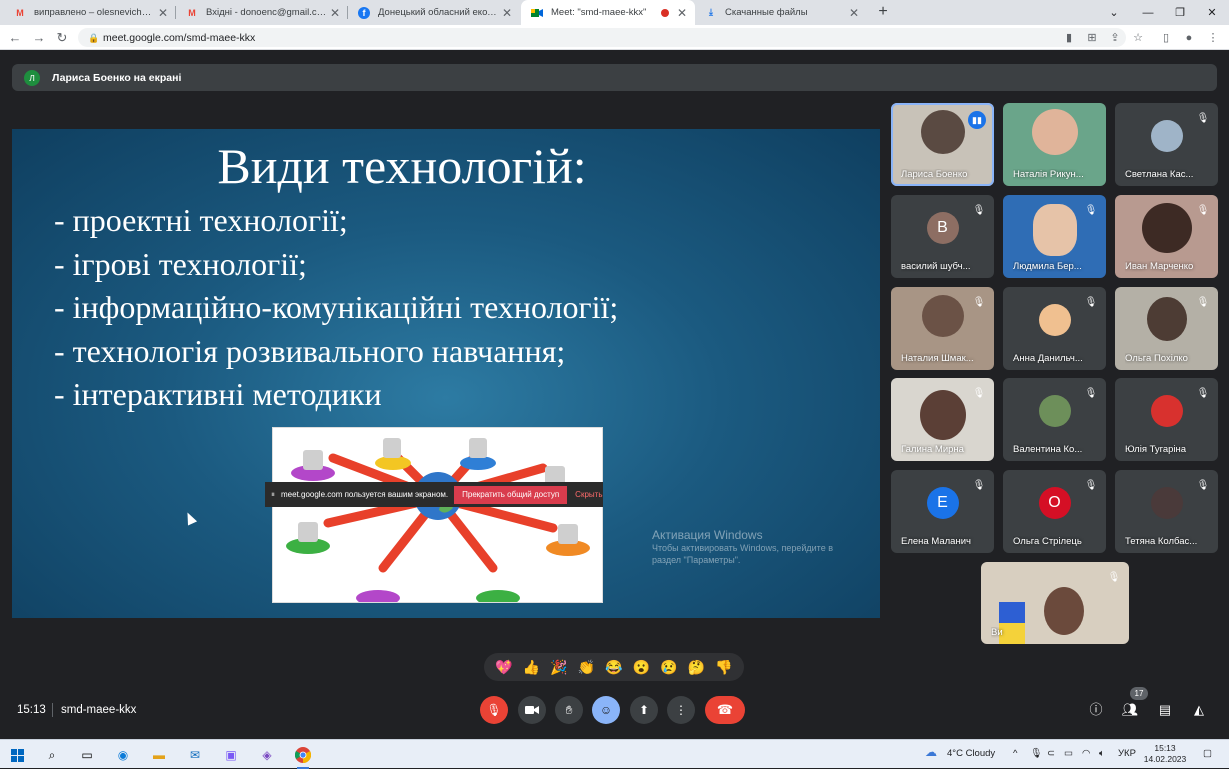 This screenshot has height=769, width=1229. Describe the element at coordinates (39, 38) in the screenshot. I see `forward-icon: →` at that location.